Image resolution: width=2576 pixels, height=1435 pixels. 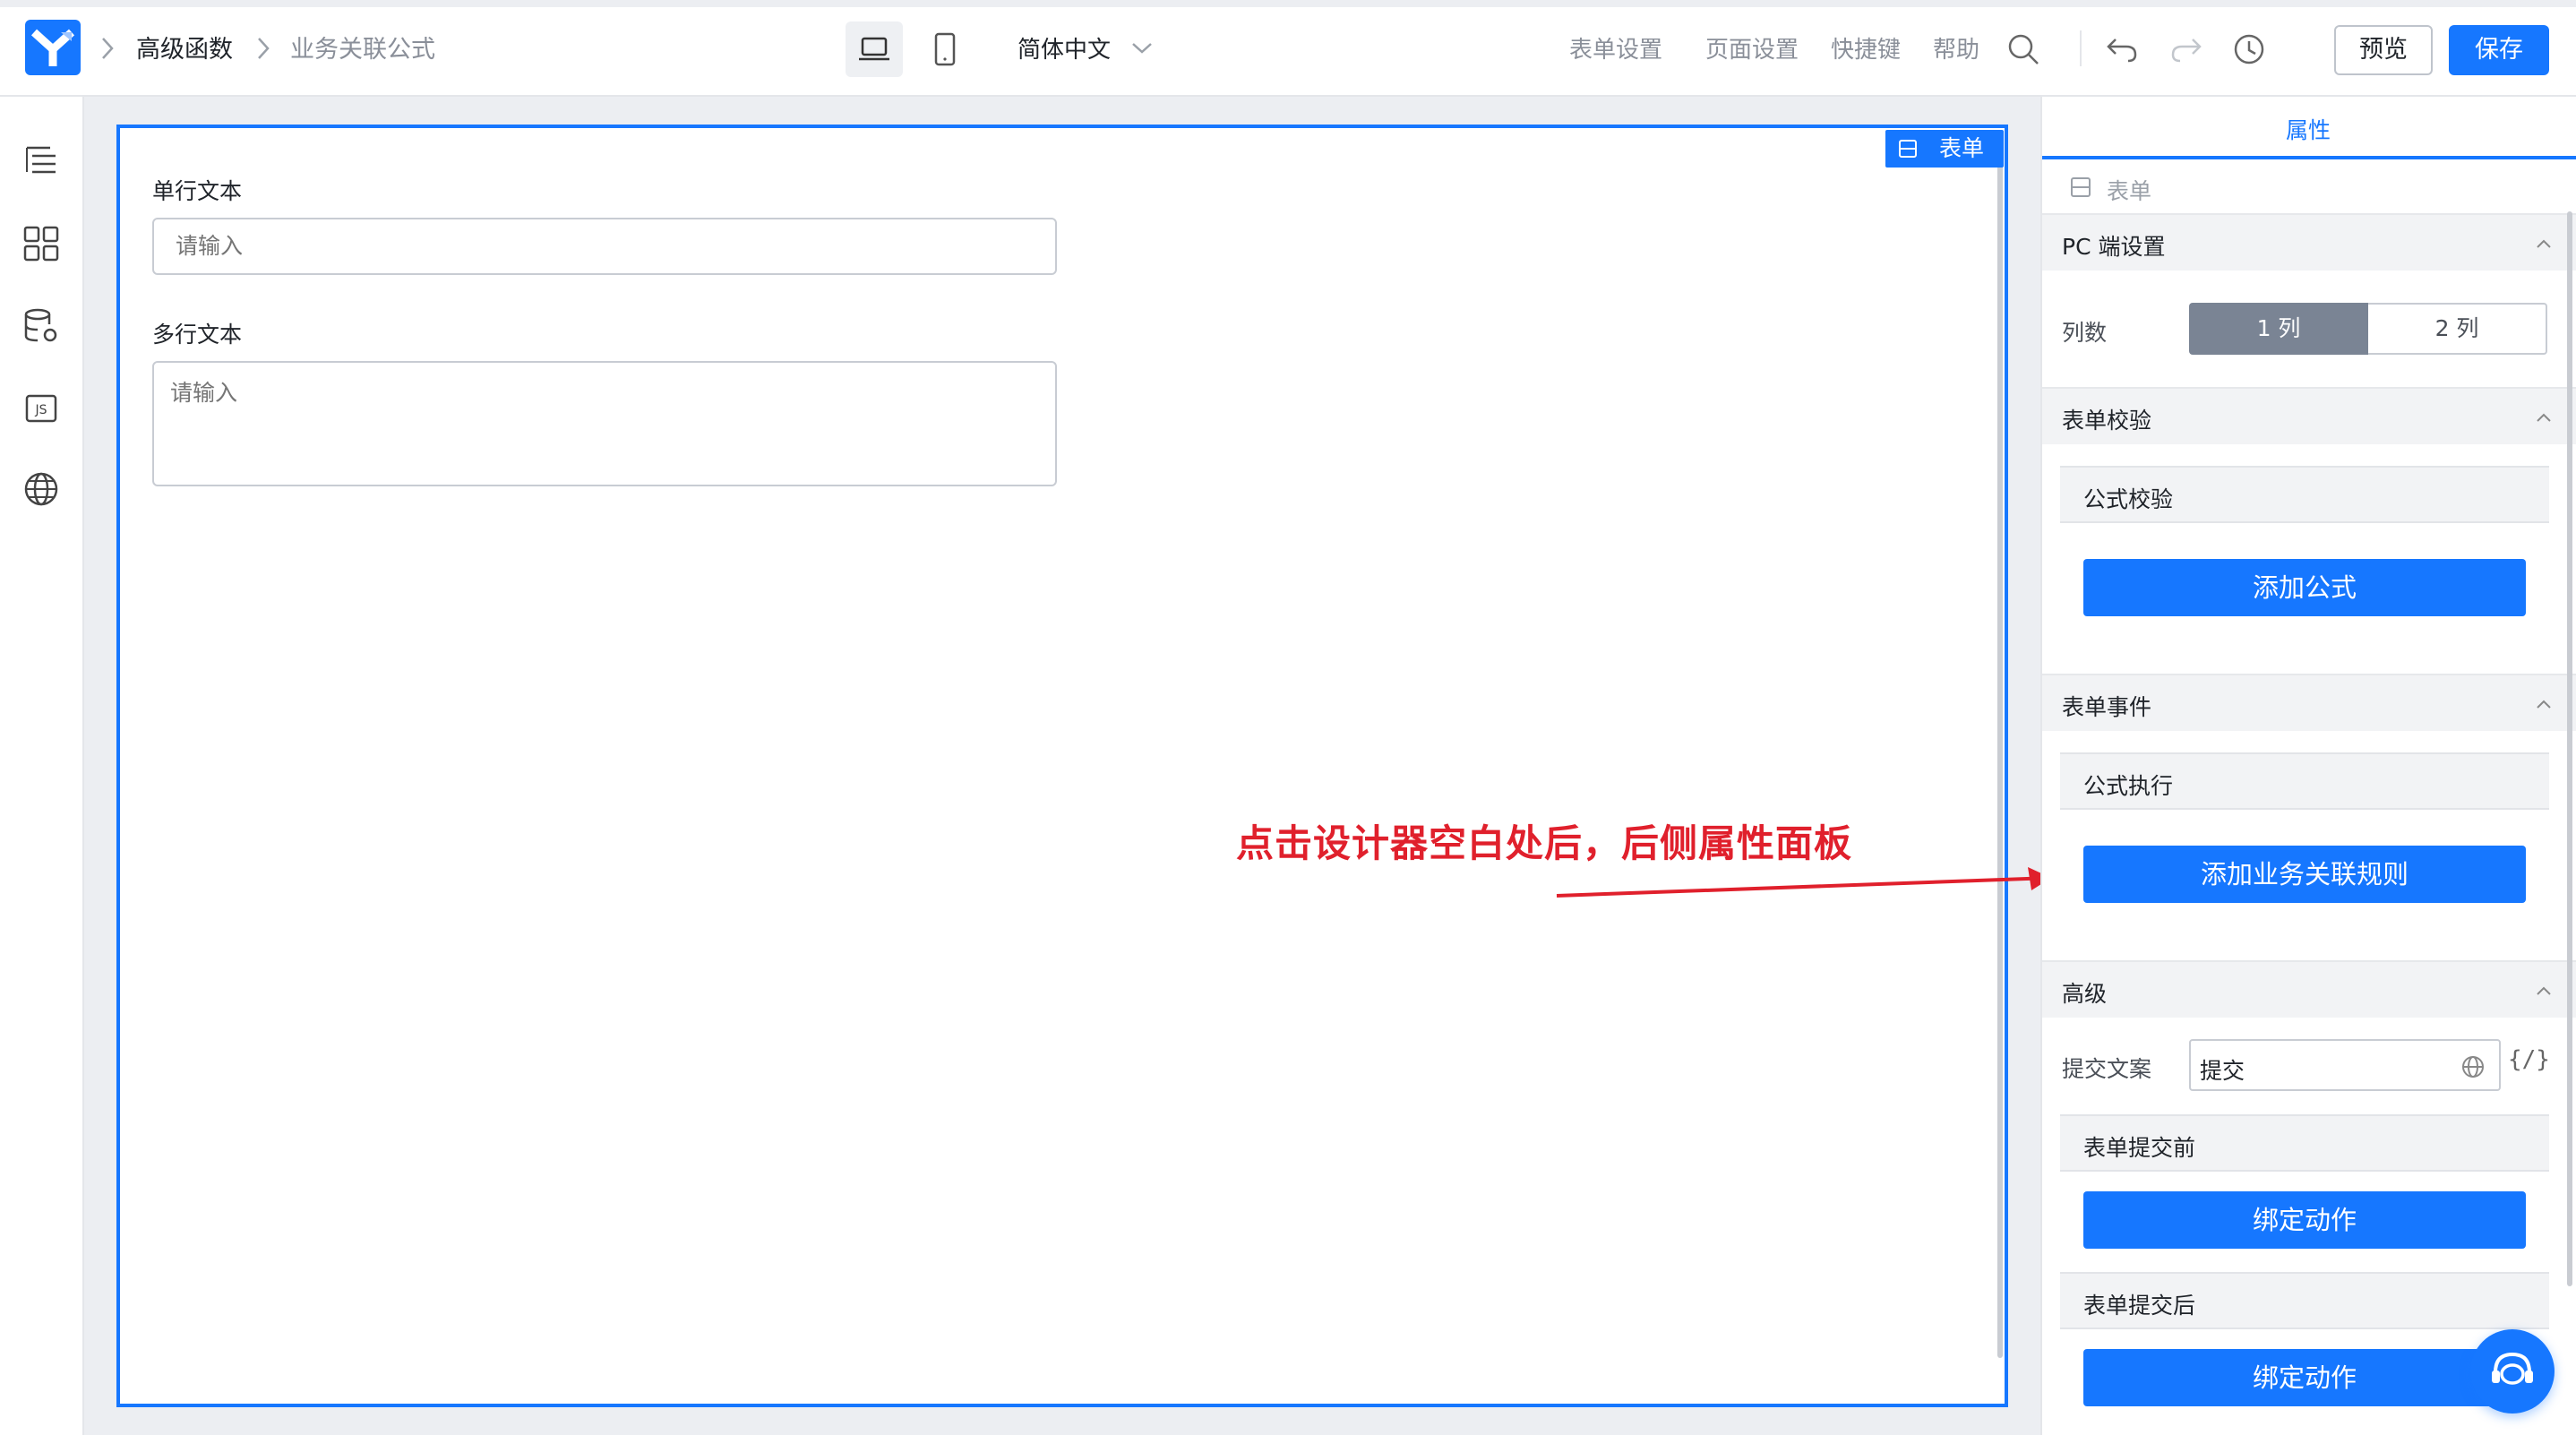 I want to click on desktop-view-button, so click(x=874, y=49).